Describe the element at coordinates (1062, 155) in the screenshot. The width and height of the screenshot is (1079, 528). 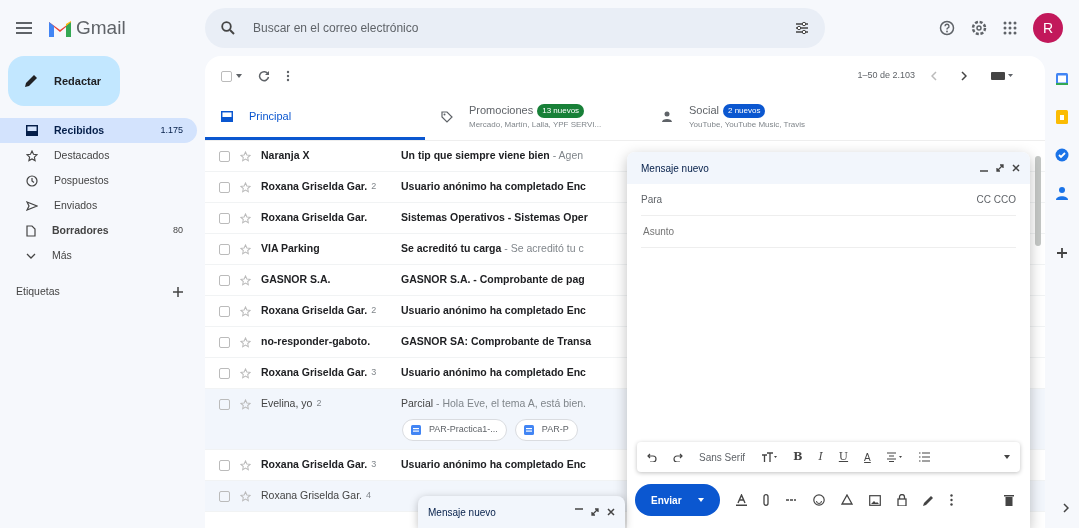
I see `task-icon` at that location.